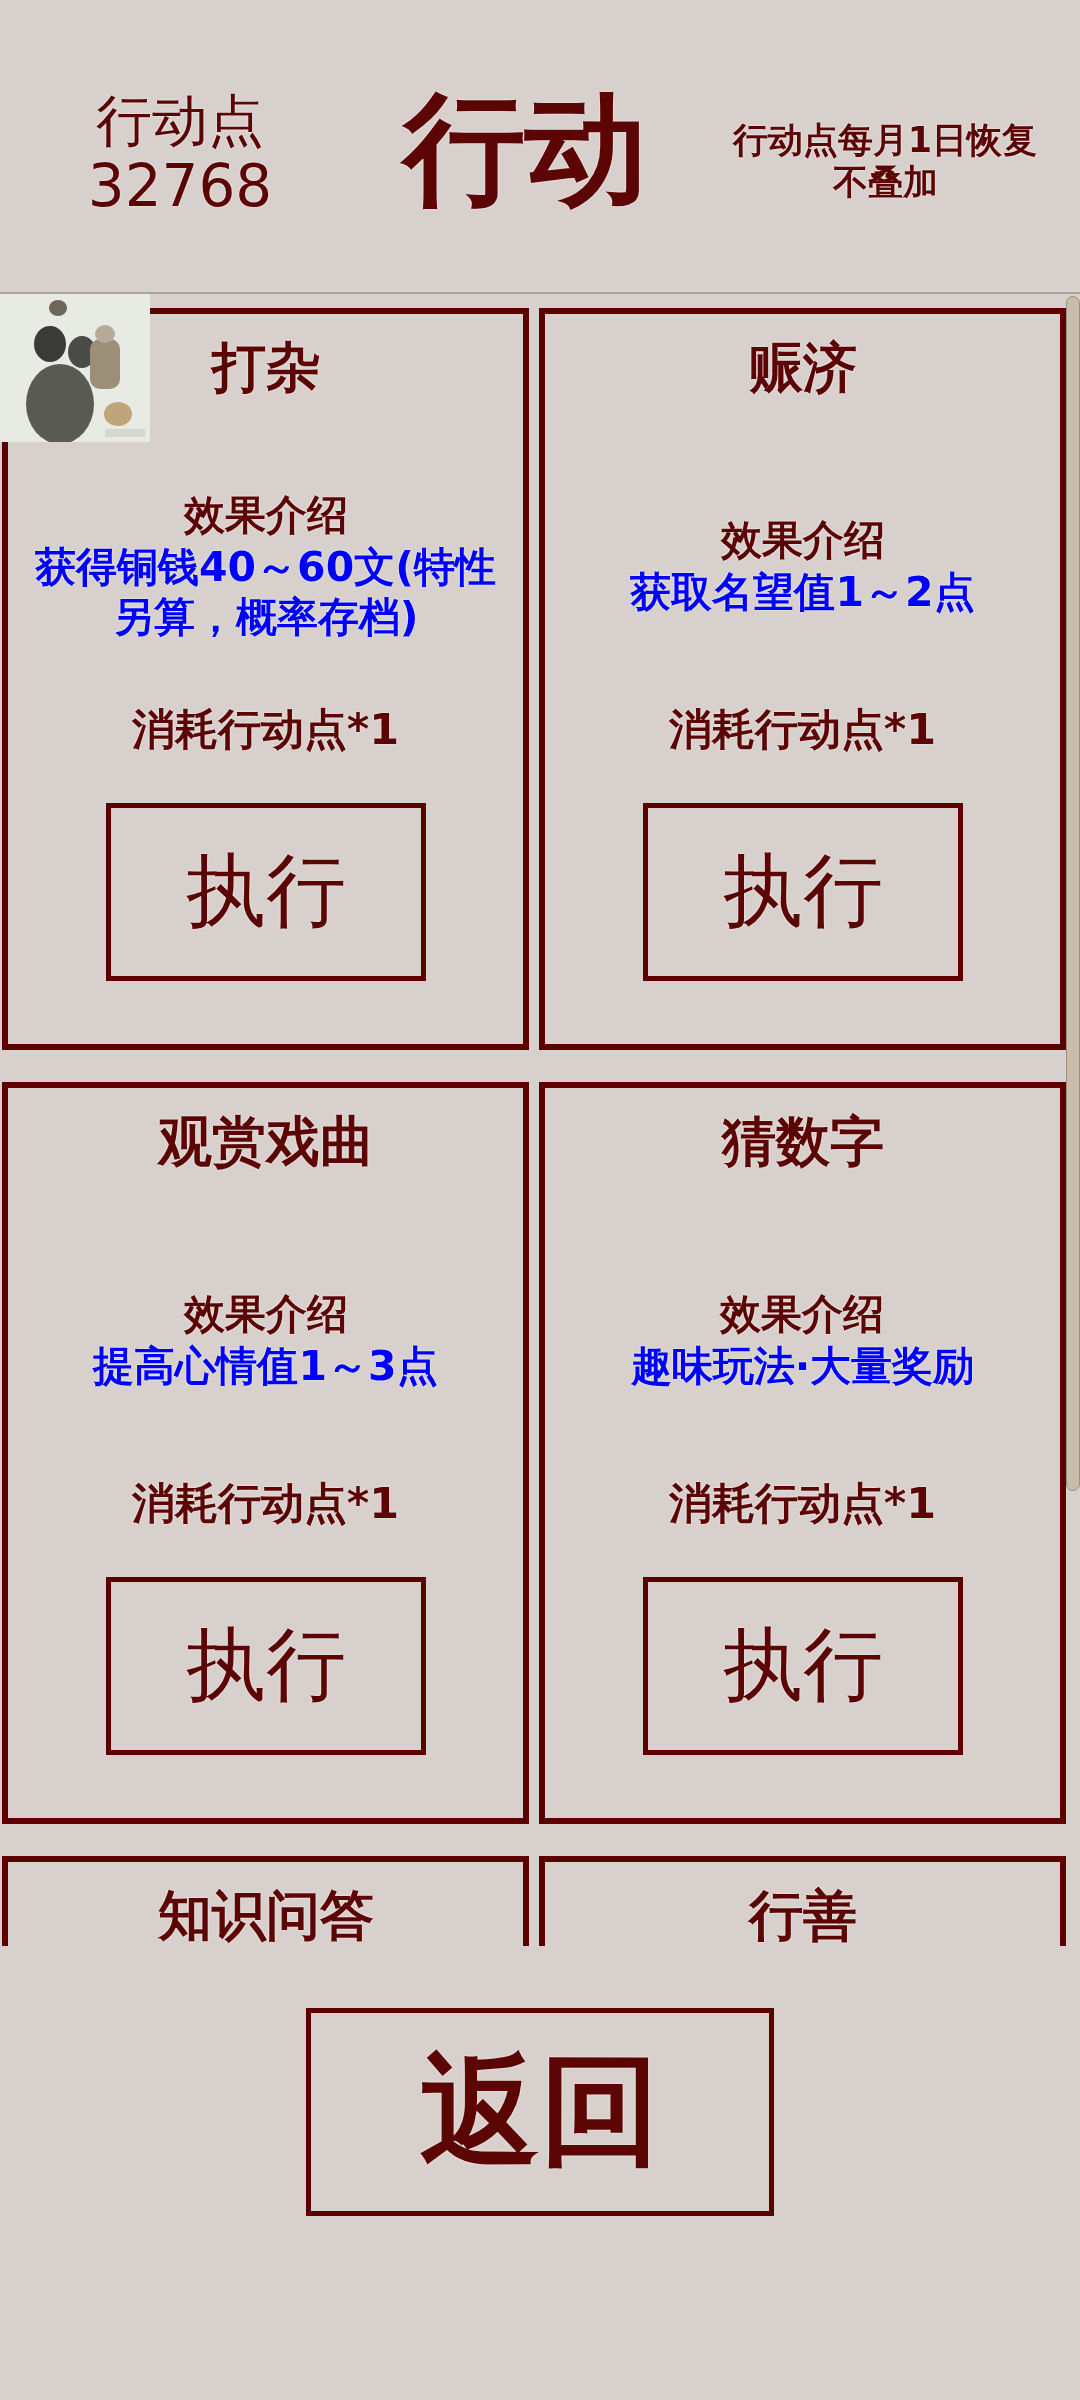  Describe the element at coordinates (265, 592) in the screenshot. I see `effect-text: 获得铜钱40～60文(特性另算，概率存档)` at that location.